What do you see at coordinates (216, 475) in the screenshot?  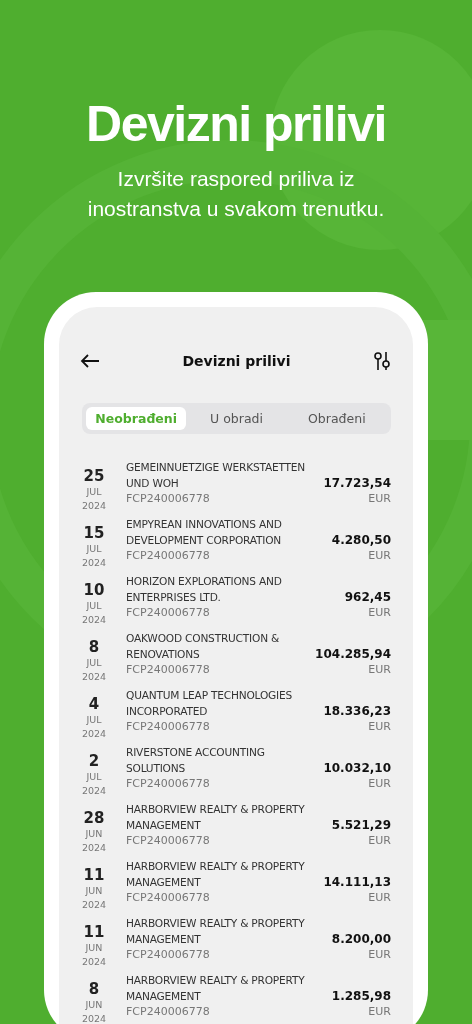 I see `payer-name: GEMEINNUETZIGE WERKSTAETTEN UND WOH` at bounding box center [216, 475].